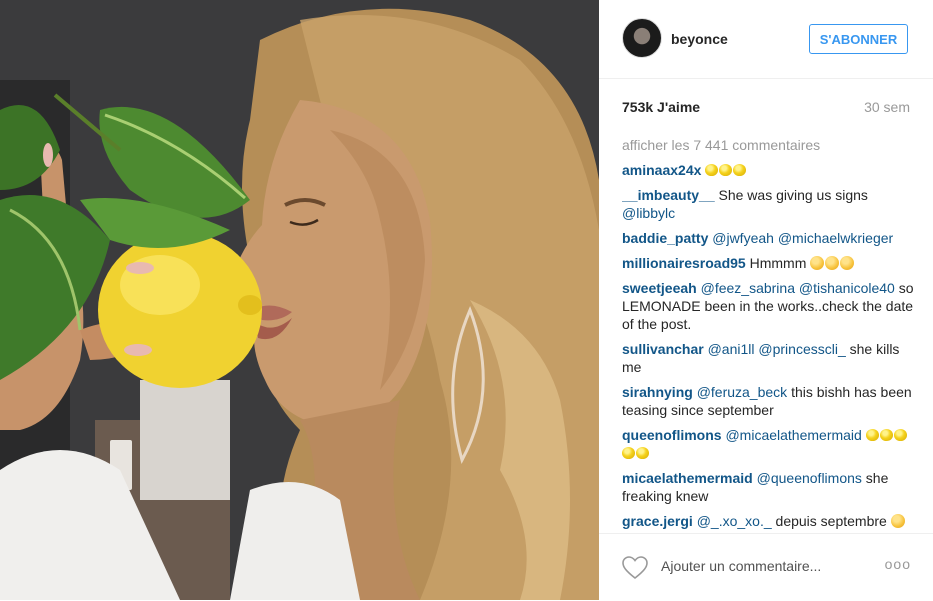 This screenshot has width=933, height=601. Describe the element at coordinates (668, 195) in the screenshot. I see `comment-username: __imbeauty__` at that location.